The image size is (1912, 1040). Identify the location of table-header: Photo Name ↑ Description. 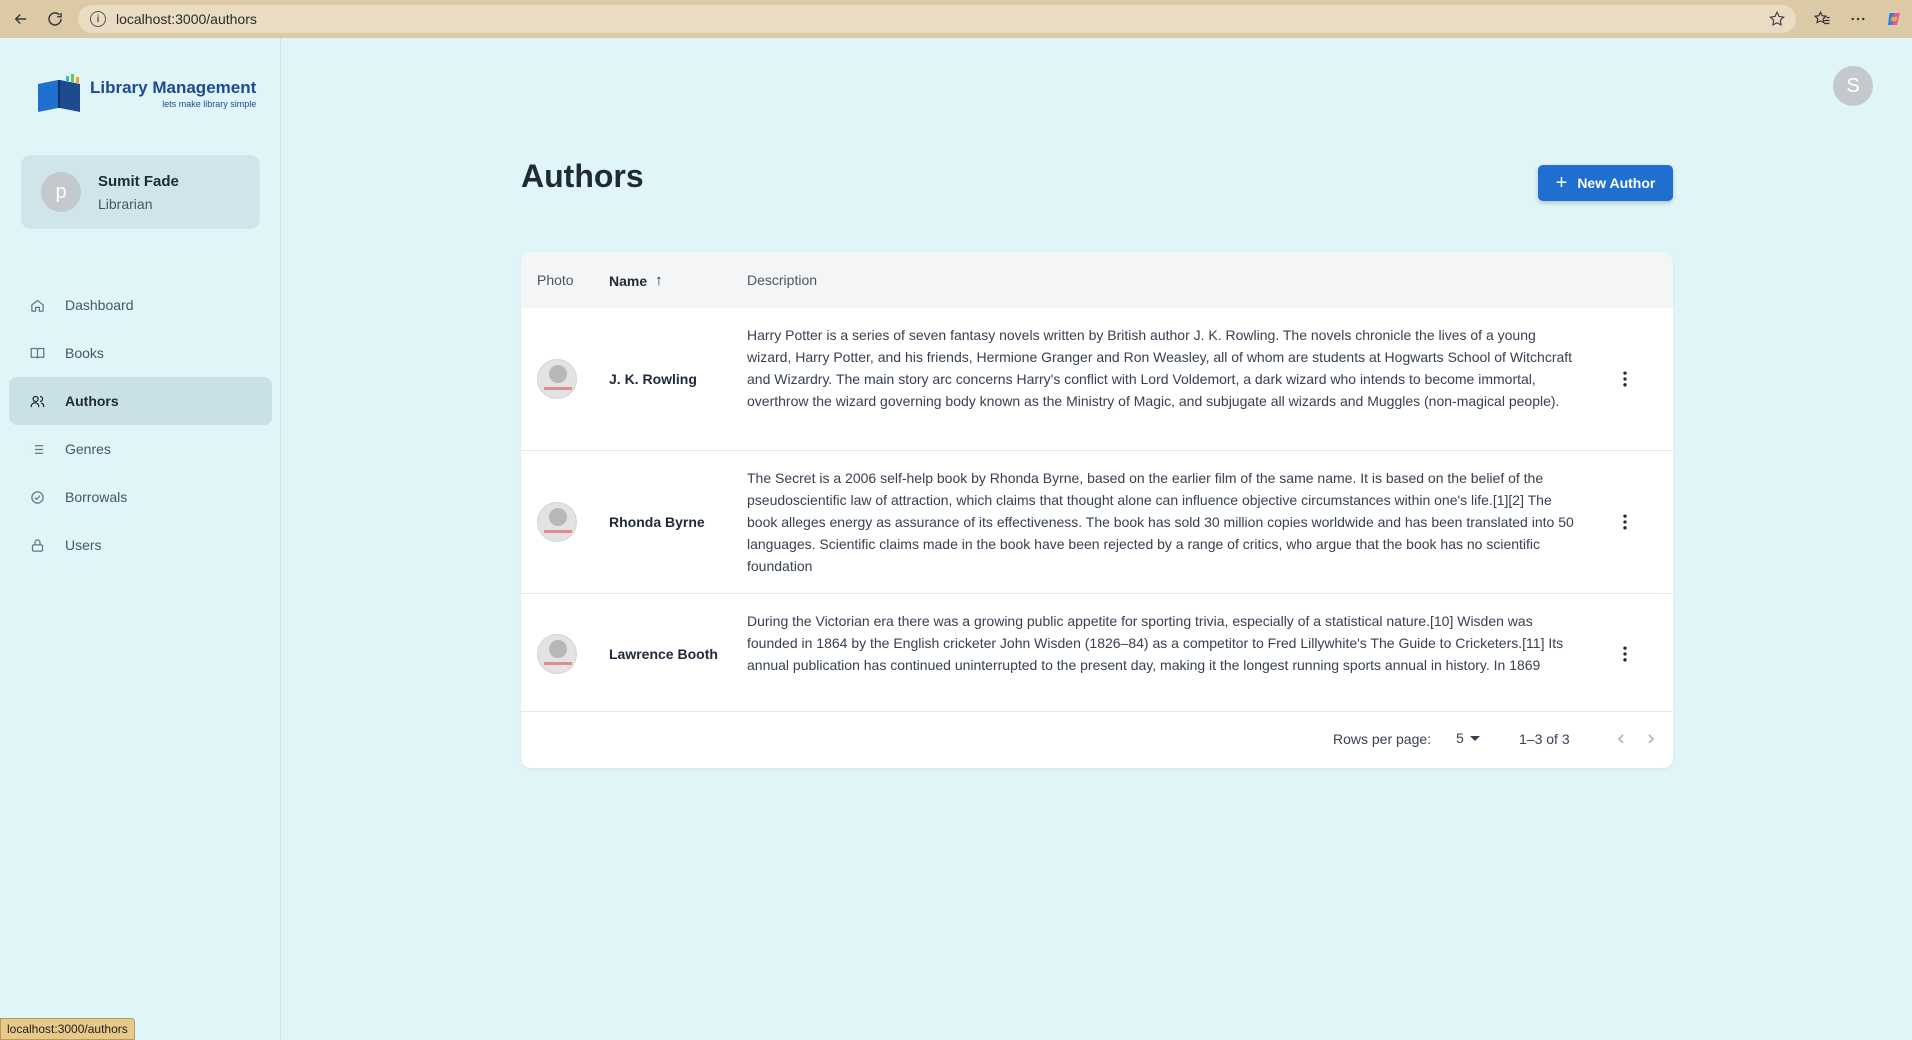
(1097, 280).